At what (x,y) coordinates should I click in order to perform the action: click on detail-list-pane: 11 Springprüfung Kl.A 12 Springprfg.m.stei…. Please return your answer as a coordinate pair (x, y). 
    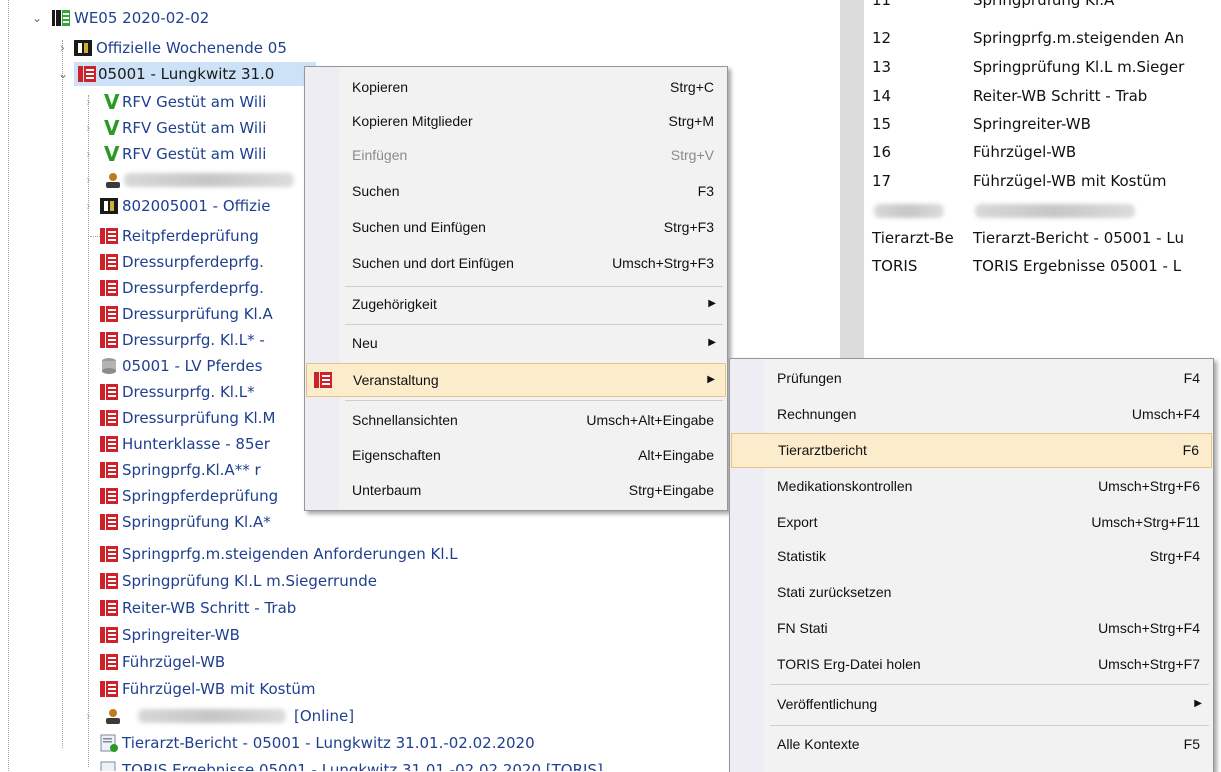
    Looking at the image, I should click on (1030, 180).